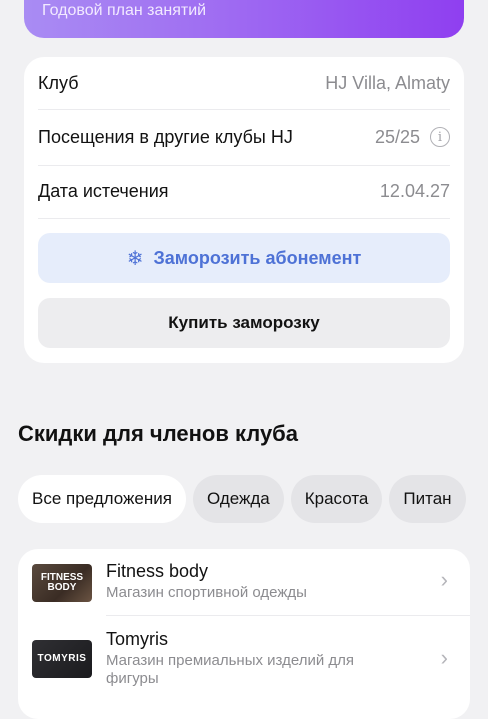 The width and height of the screenshot is (488, 719). What do you see at coordinates (427, 499) in the screenshot?
I see `chip-nutrition: Питан` at bounding box center [427, 499].